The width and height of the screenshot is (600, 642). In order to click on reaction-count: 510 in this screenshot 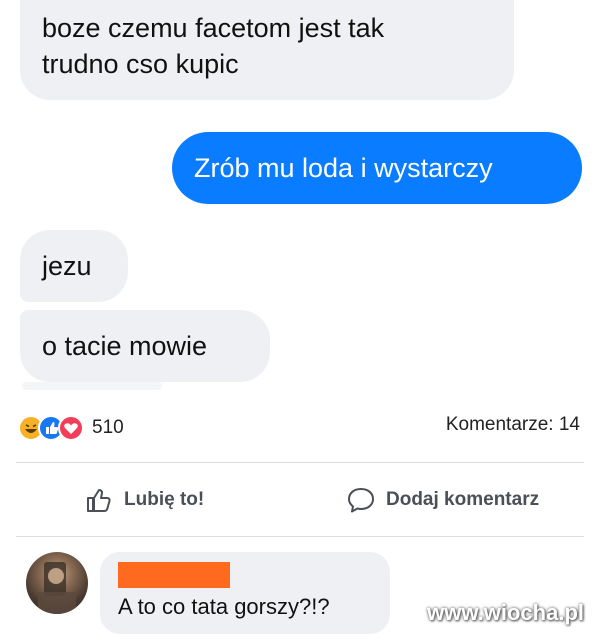, I will do `click(108, 427)`.